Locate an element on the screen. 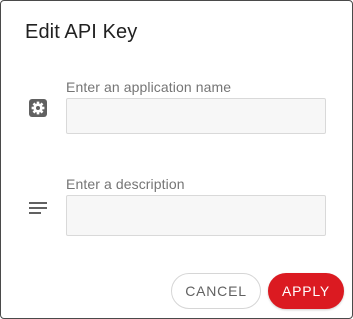  application-name-label: Enter an application name is located at coordinates (149, 87).